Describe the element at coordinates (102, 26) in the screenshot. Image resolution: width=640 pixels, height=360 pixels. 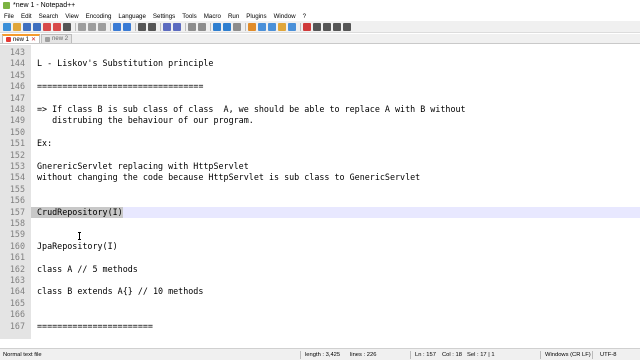
I see `paste-icon` at that location.